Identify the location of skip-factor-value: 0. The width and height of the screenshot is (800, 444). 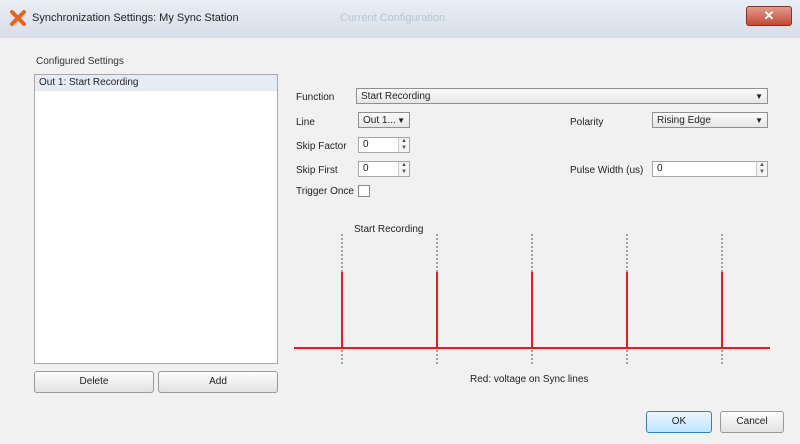
(366, 144).